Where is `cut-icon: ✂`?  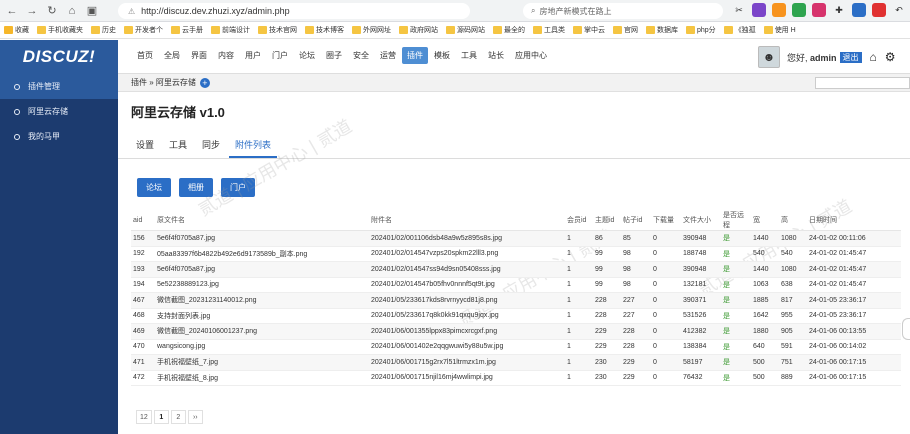
cut-icon: ✂ is located at coordinates (739, 10).